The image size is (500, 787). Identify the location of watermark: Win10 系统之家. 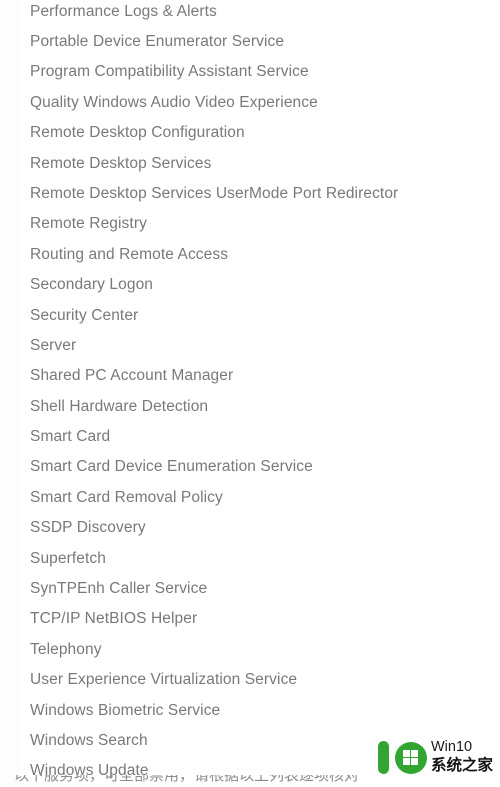
(437, 756).